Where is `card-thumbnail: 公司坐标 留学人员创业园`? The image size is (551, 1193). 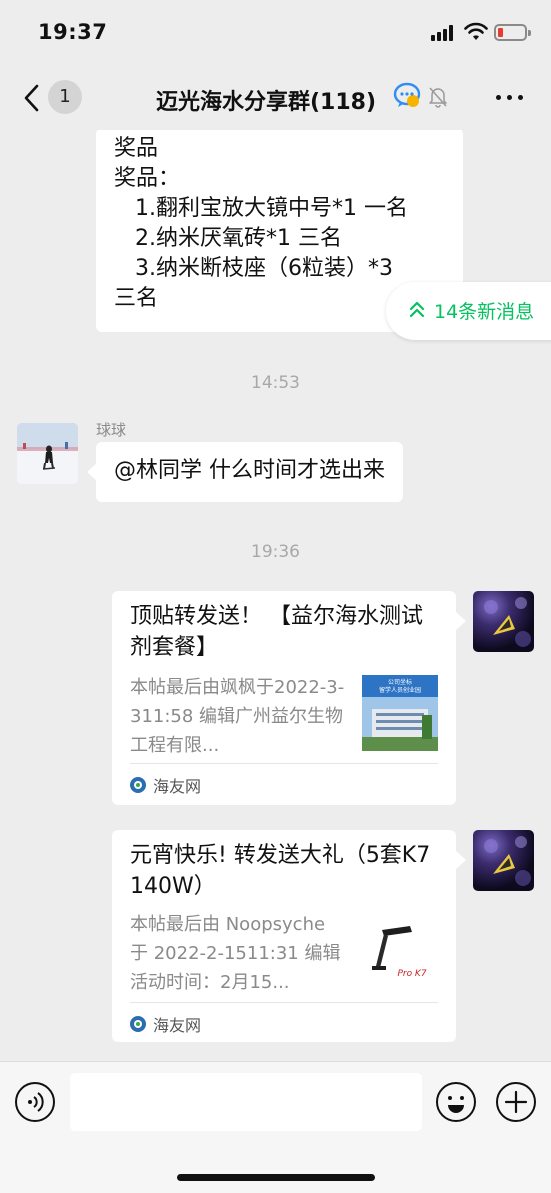 card-thumbnail: 公司坐标 留学人员创业园 is located at coordinates (400, 713).